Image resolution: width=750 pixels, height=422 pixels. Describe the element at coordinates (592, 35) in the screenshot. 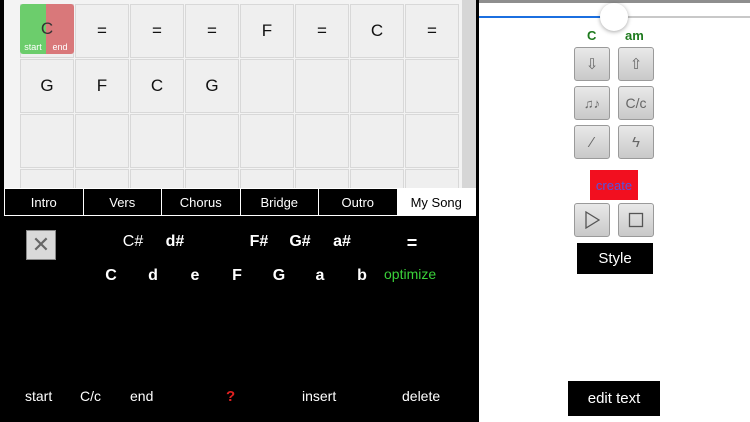

I see `key-major-label: C` at that location.